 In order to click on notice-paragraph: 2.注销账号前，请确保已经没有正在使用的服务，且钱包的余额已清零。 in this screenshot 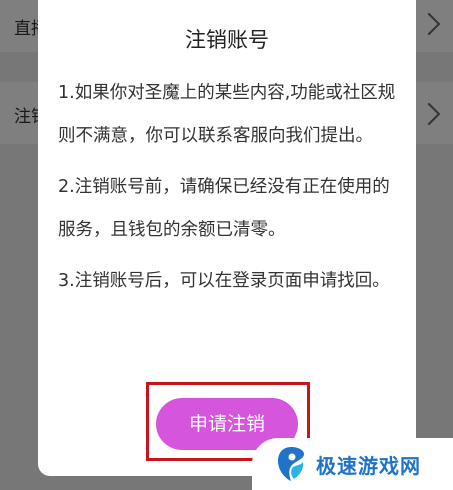, I will do `click(224, 208)`.